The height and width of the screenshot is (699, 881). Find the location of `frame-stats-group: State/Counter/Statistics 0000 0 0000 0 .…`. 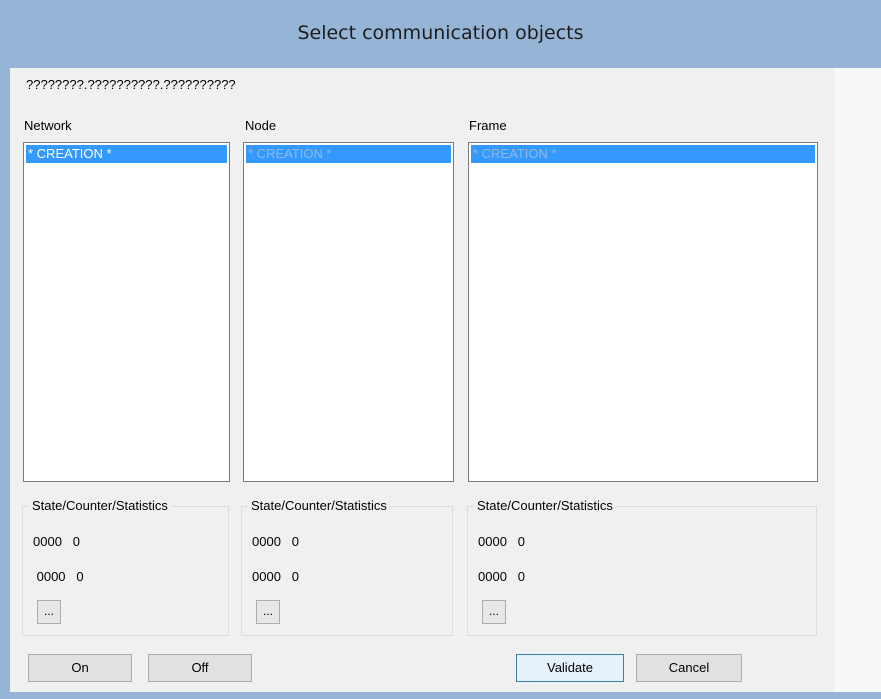

frame-stats-group: State/Counter/Statistics 0000 0 0000 0 .… is located at coordinates (642, 567).